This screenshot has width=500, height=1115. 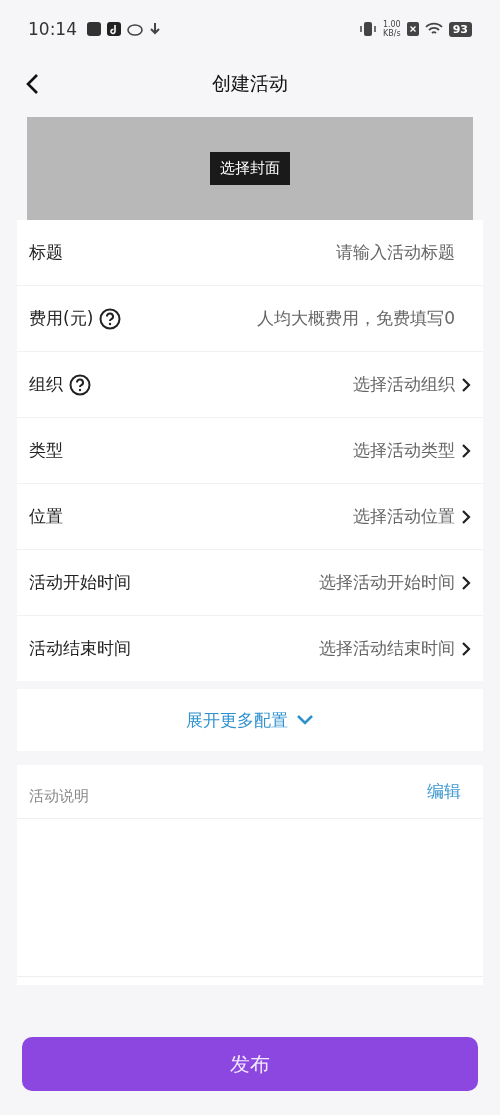 I want to click on select-cover-button: 选择封面, so click(x=250, y=168).